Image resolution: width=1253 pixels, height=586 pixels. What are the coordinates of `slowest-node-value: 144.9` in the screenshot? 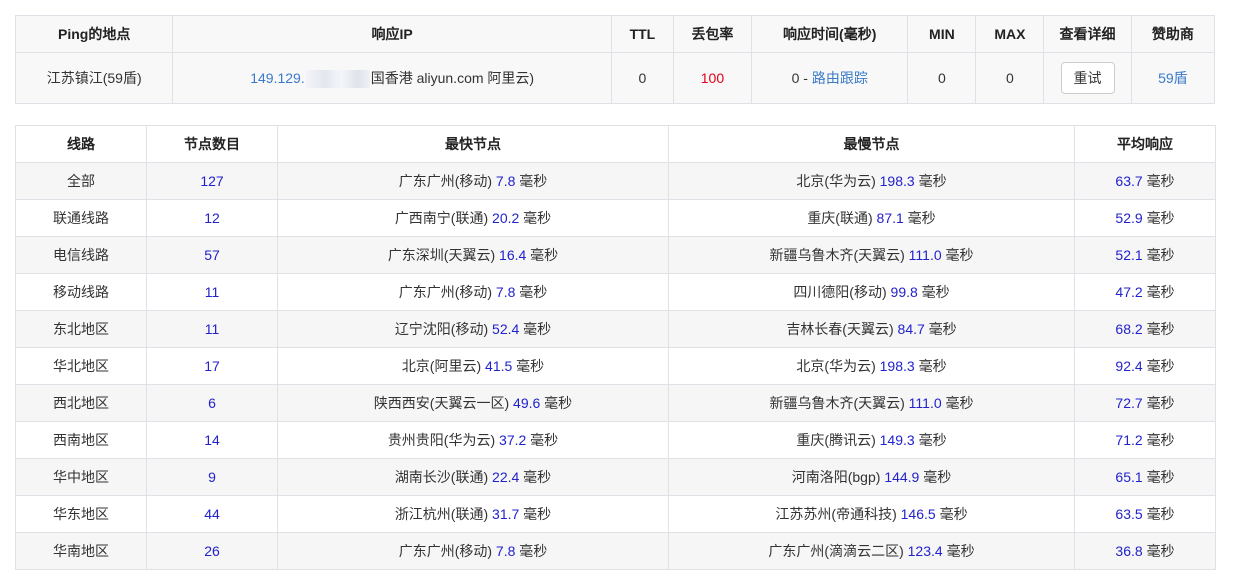 It's located at (902, 477).